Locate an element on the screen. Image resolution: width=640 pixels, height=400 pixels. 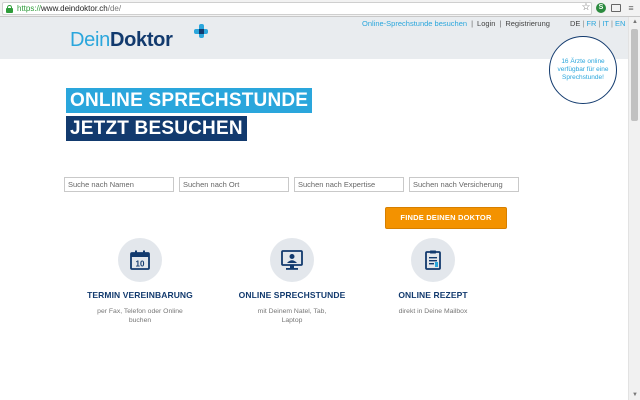
feature-description: mit Deinem Natel, Tab, Laptop is located at coordinates (292, 316).